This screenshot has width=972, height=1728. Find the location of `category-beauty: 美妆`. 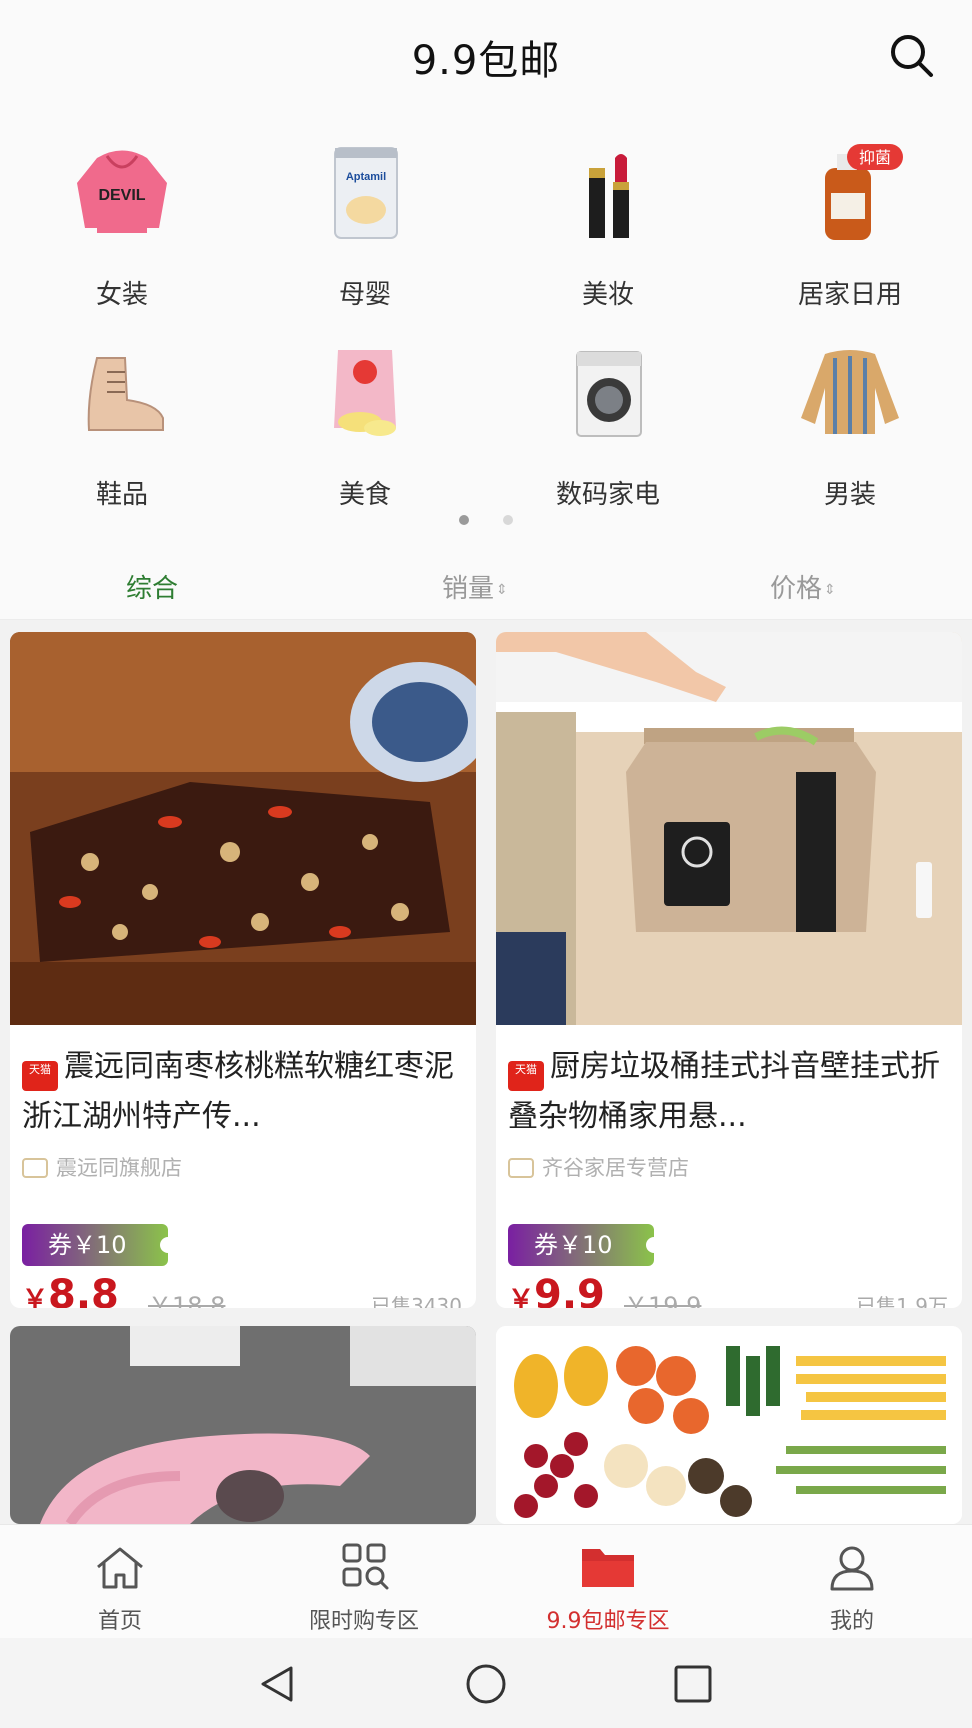

category-beauty: 美妆 is located at coordinates (608, 228).